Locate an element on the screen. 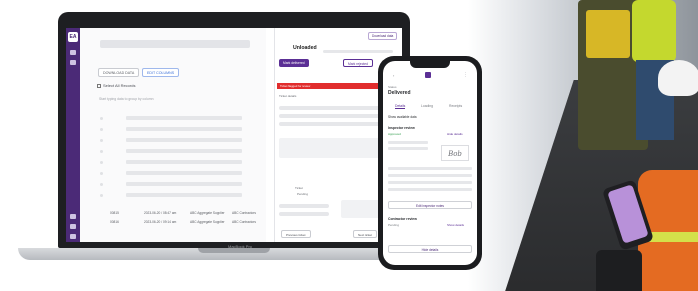  download-data-chip: DOWNLOAD DATA is located at coordinates (119, 72).